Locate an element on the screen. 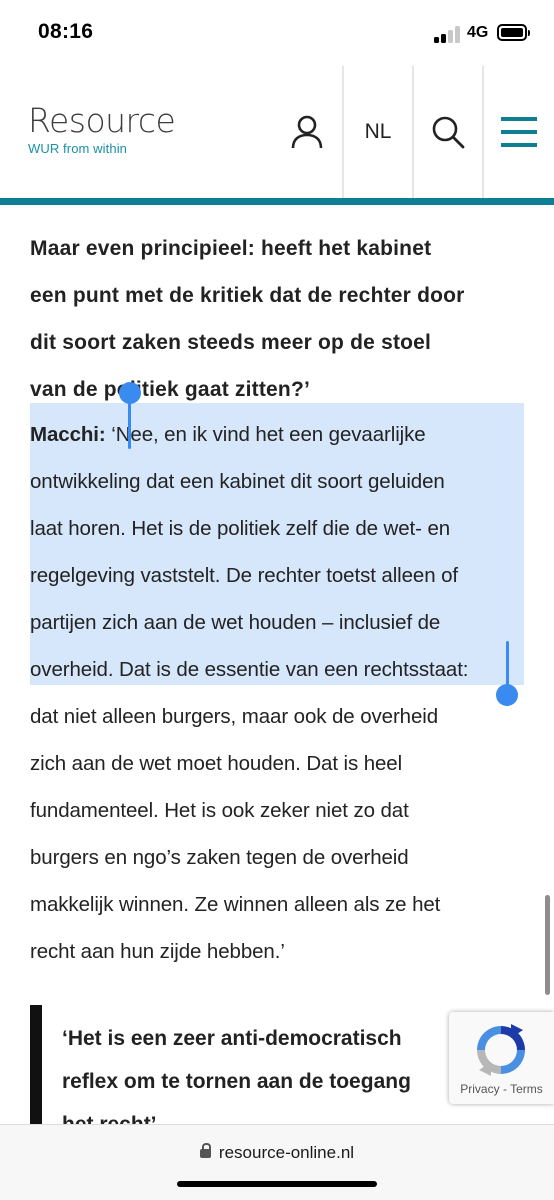  header-accent-rule is located at coordinates (277, 201).